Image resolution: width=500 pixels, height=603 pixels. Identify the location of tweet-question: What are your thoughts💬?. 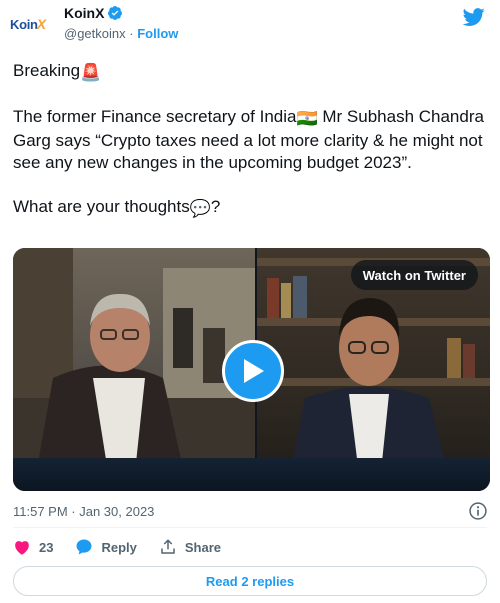
(253, 208).